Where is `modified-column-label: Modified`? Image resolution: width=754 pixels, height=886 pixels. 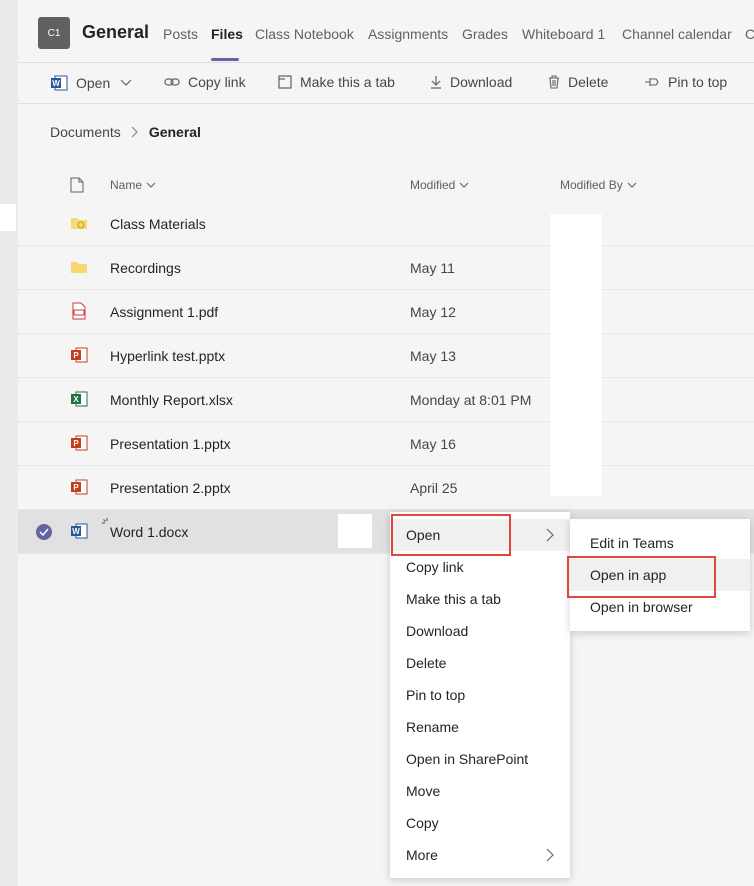
modified-column-label: Modified is located at coordinates (433, 185).